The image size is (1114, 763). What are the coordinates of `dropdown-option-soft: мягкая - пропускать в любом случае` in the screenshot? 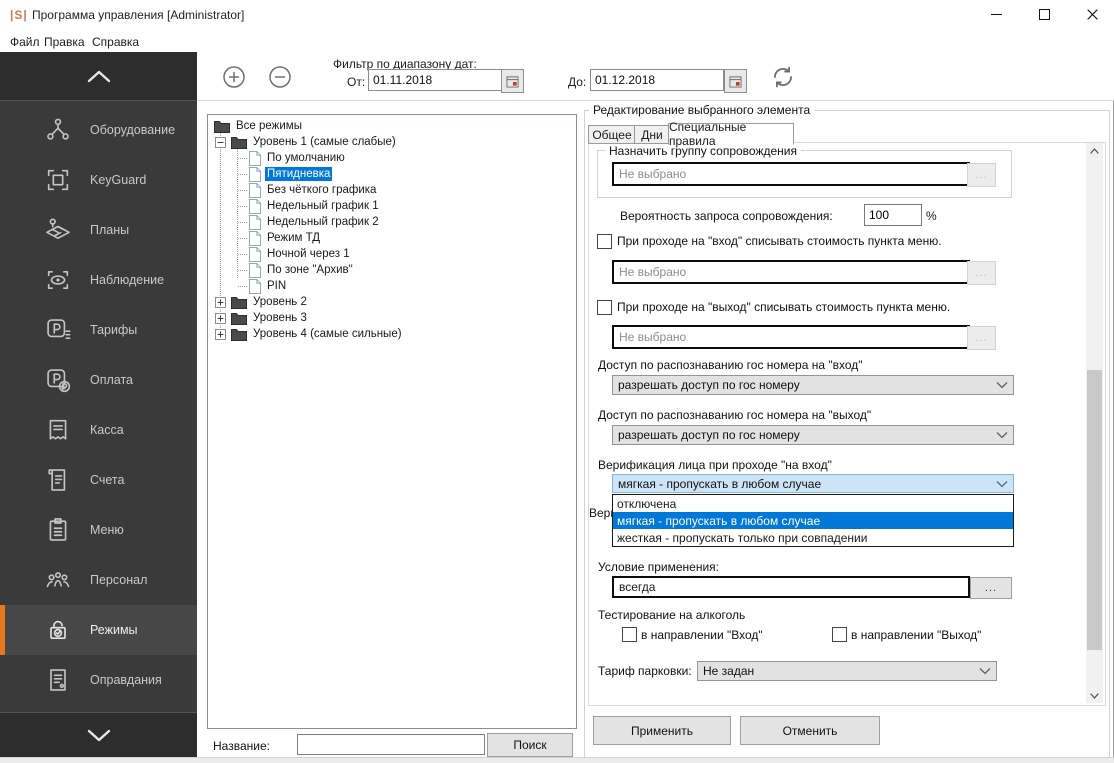 It's located at (813, 520).